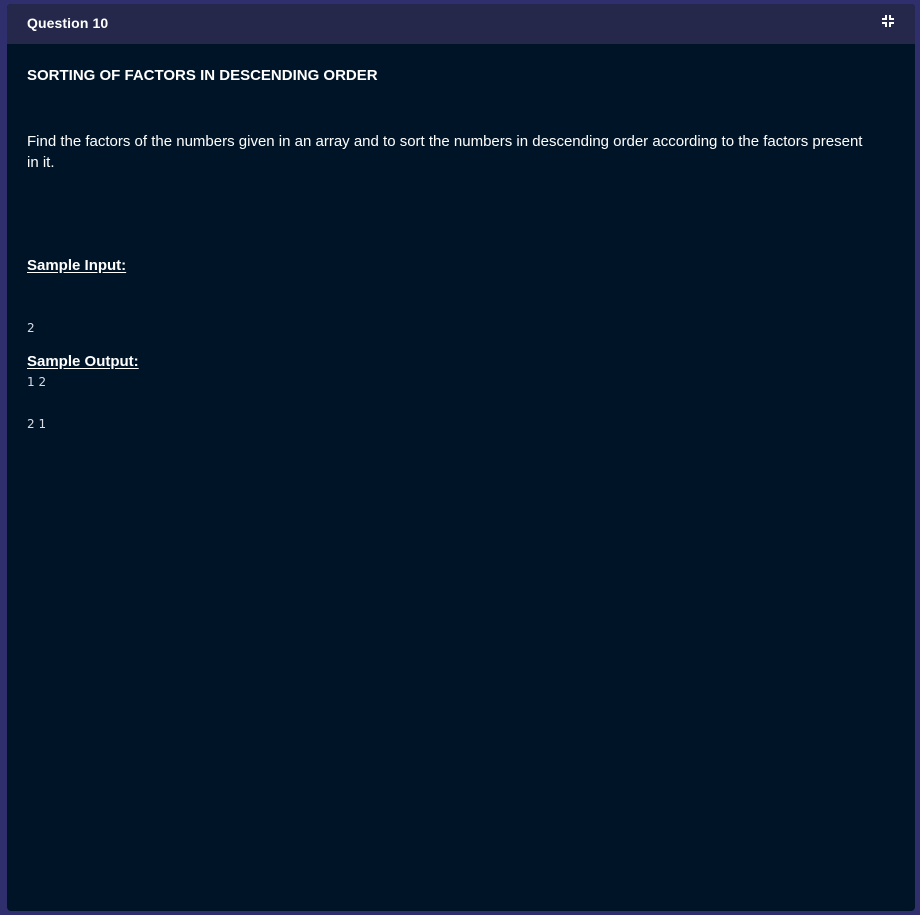 The width and height of the screenshot is (920, 915). What do you see at coordinates (83, 361) in the screenshot?
I see `sample-output-heading: Sample Output:` at bounding box center [83, 361].